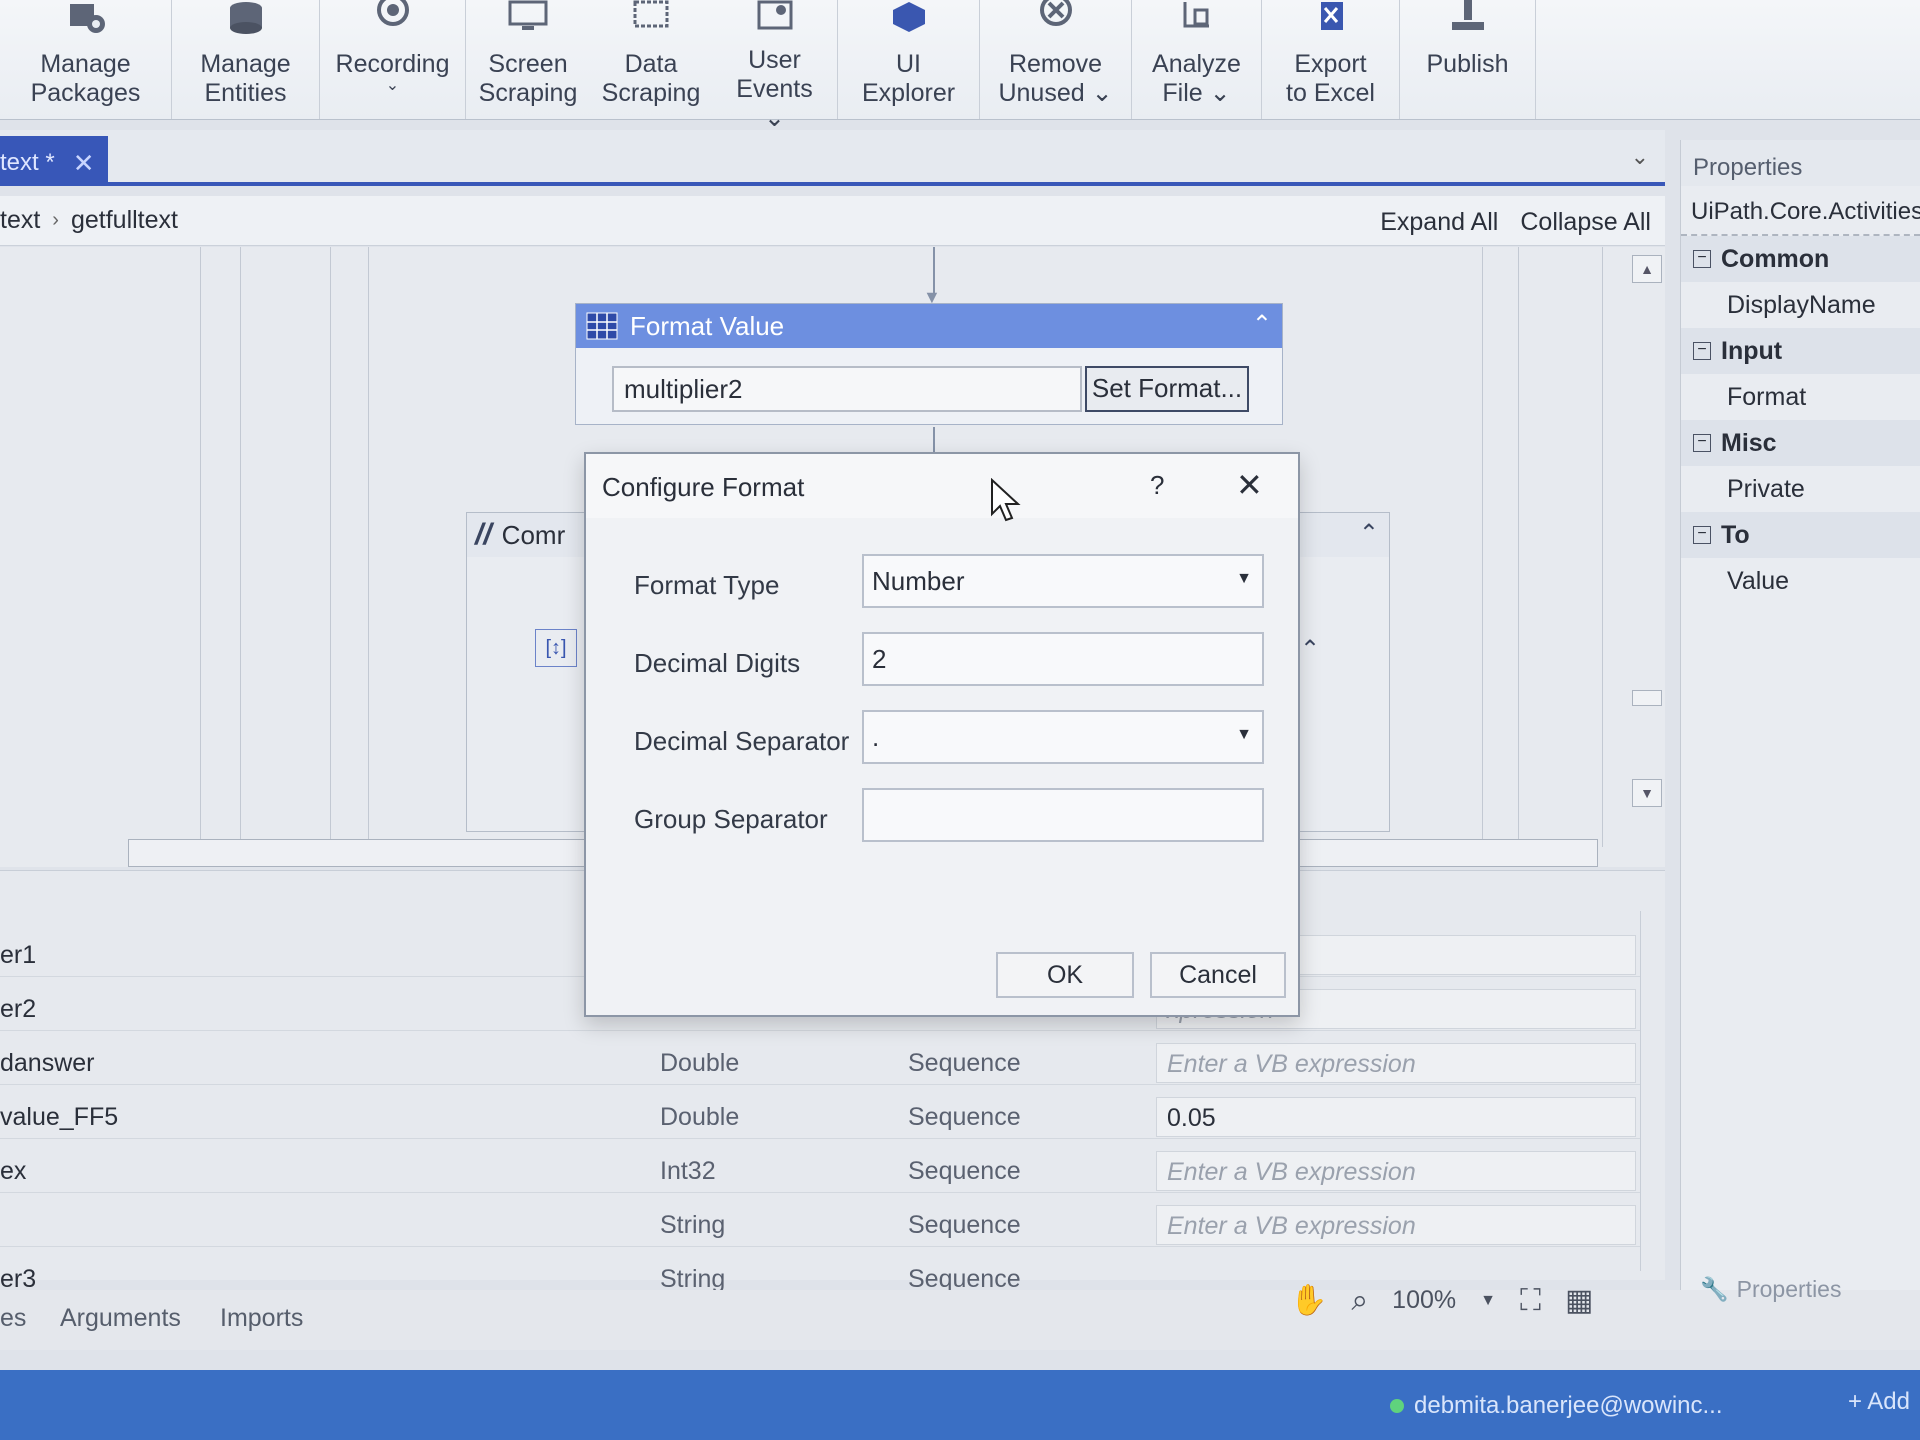 Image resolution: width=1920 pixels, height=1440 pixels. I want to click on property-category-input: − Input, so click(1800, 351).